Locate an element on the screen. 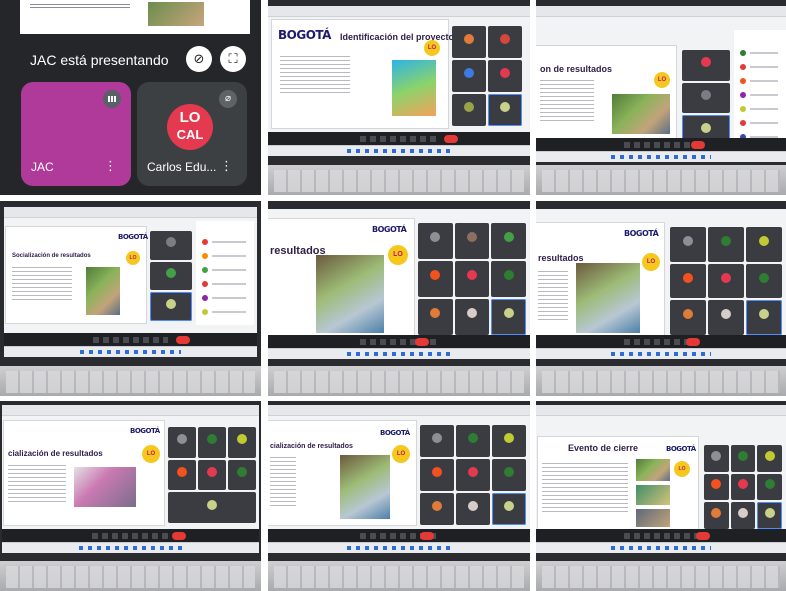 This screenshot has height=591, width=786. slide-text-lines is located at coordinates (37, 485).